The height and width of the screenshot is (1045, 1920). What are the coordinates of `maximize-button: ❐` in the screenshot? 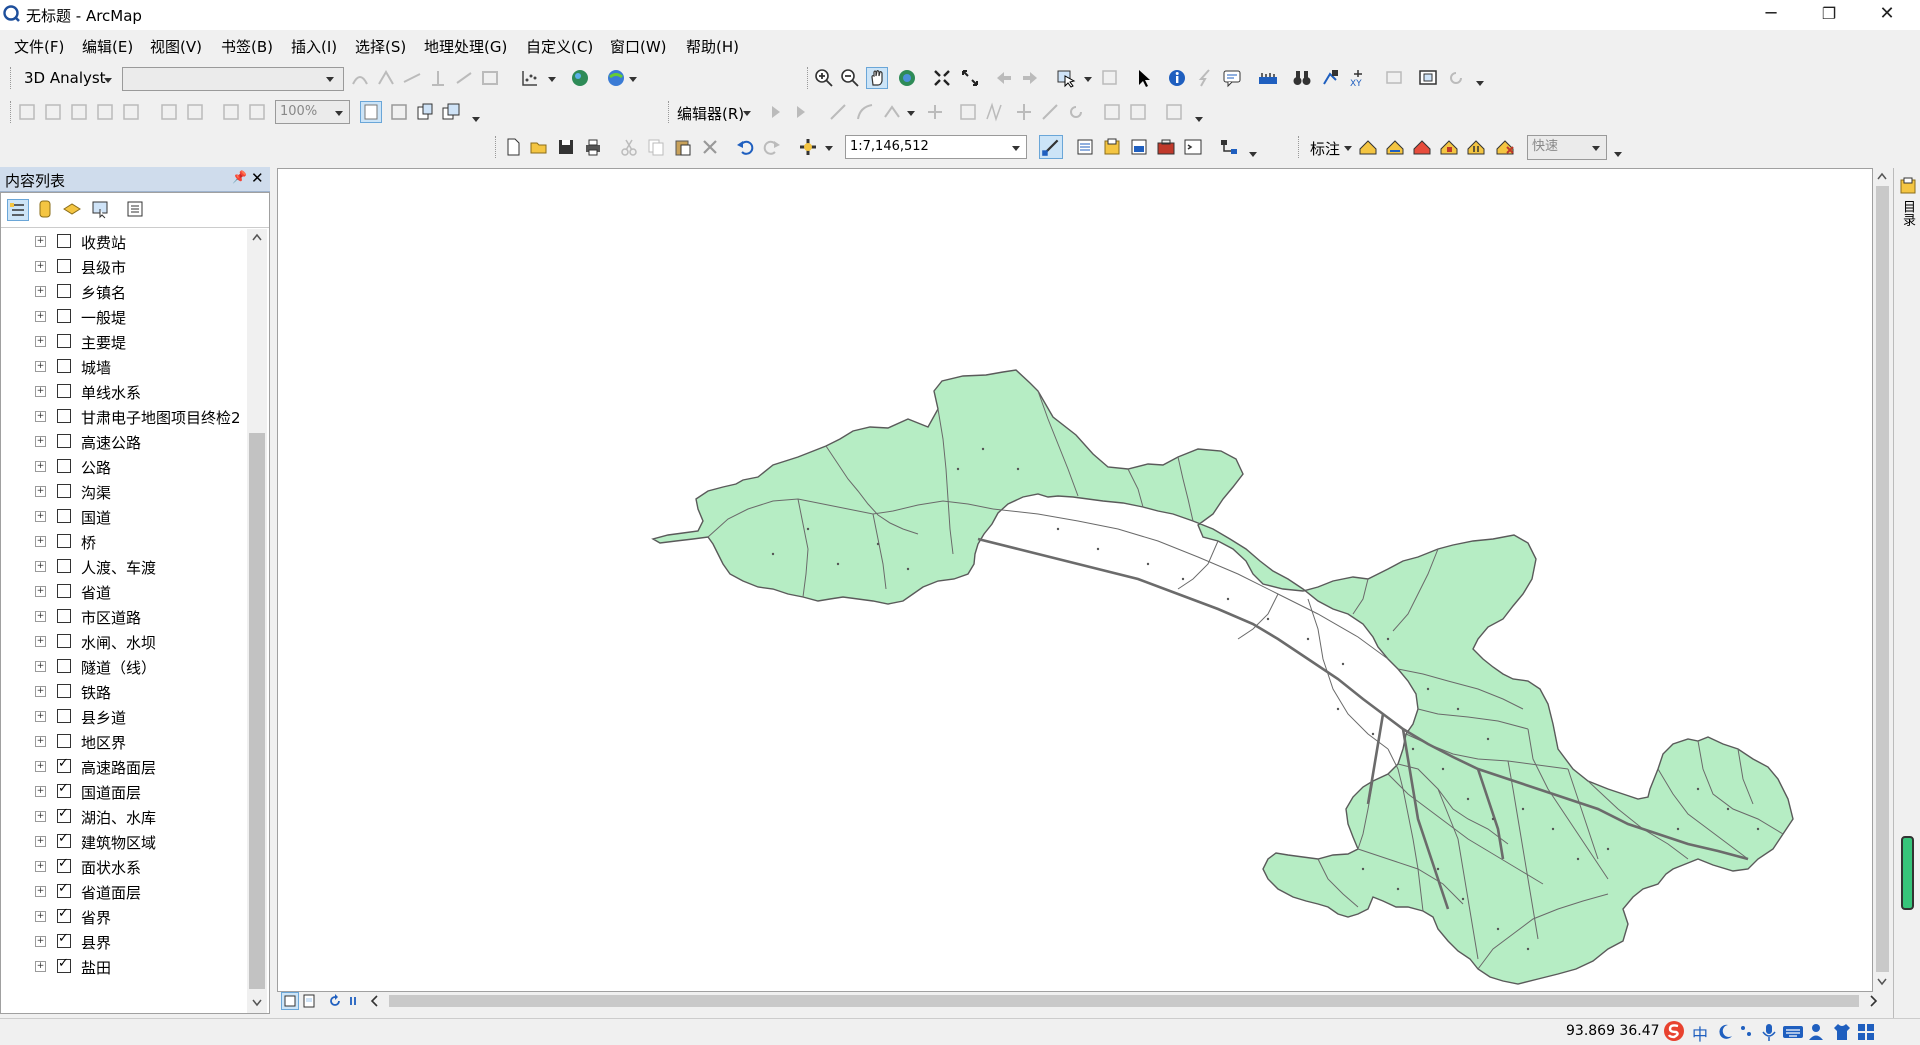 It's located at (1829, 15).